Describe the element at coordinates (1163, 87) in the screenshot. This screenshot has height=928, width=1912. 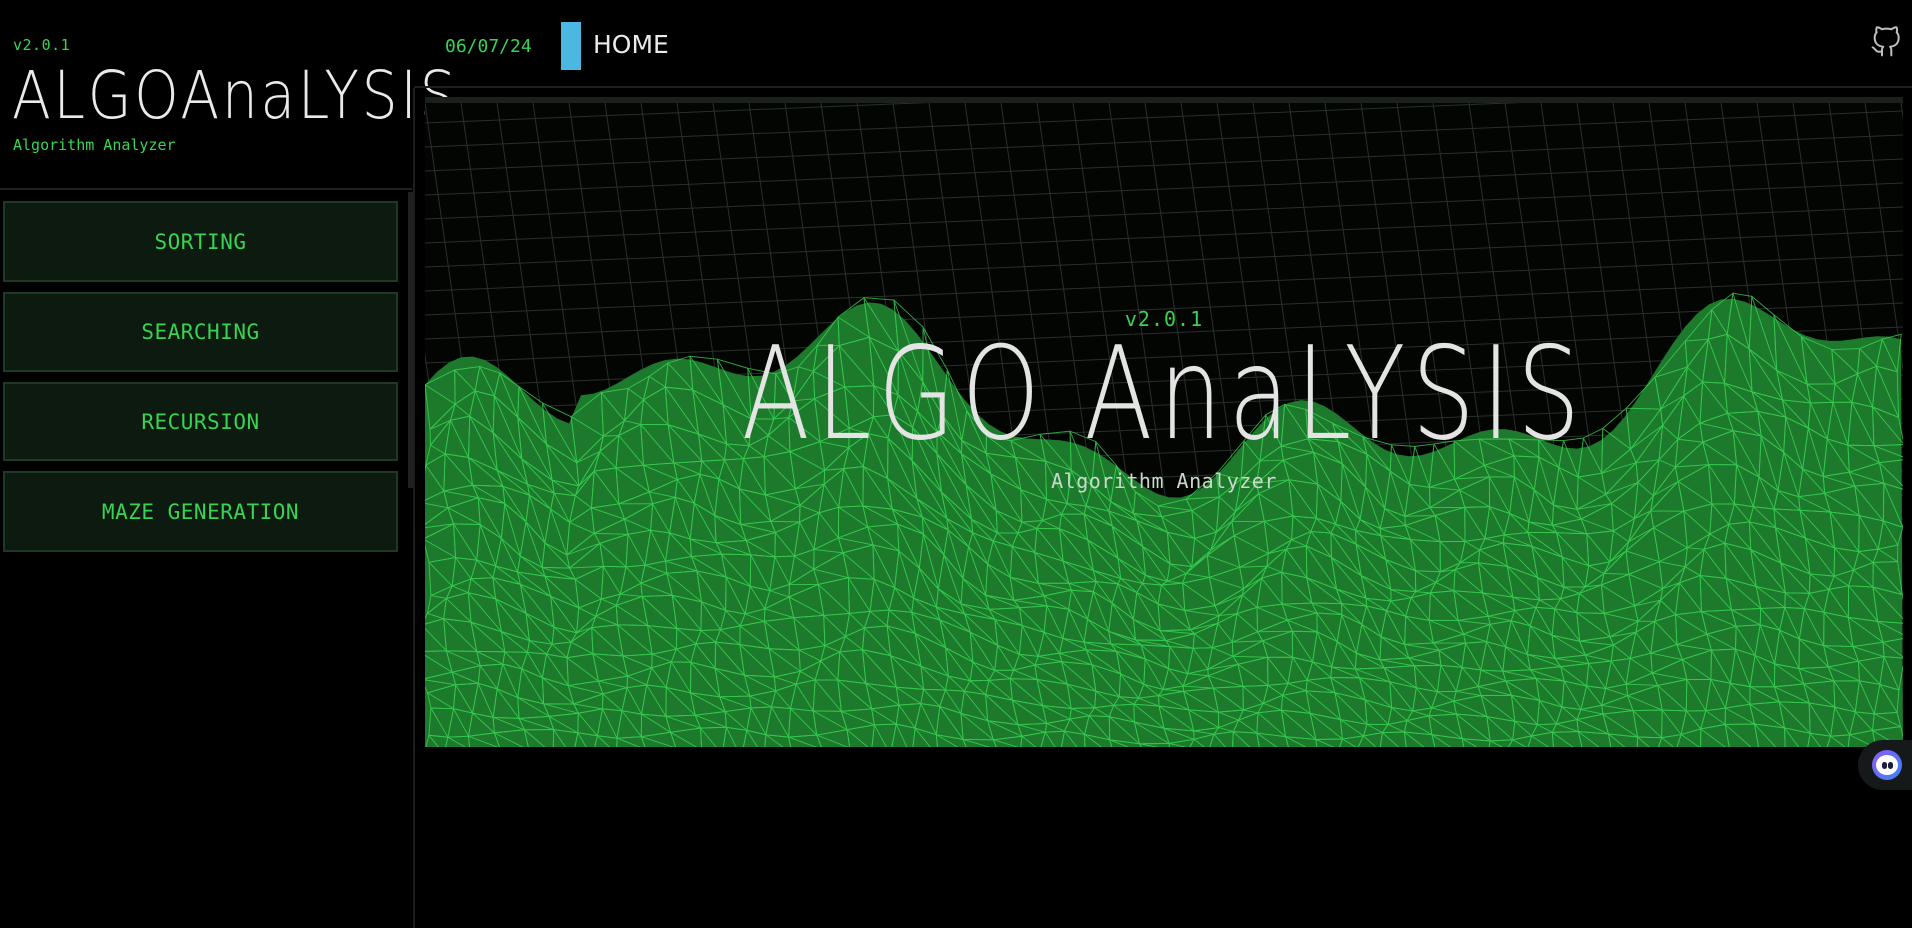
I see `header-divider` at that location.